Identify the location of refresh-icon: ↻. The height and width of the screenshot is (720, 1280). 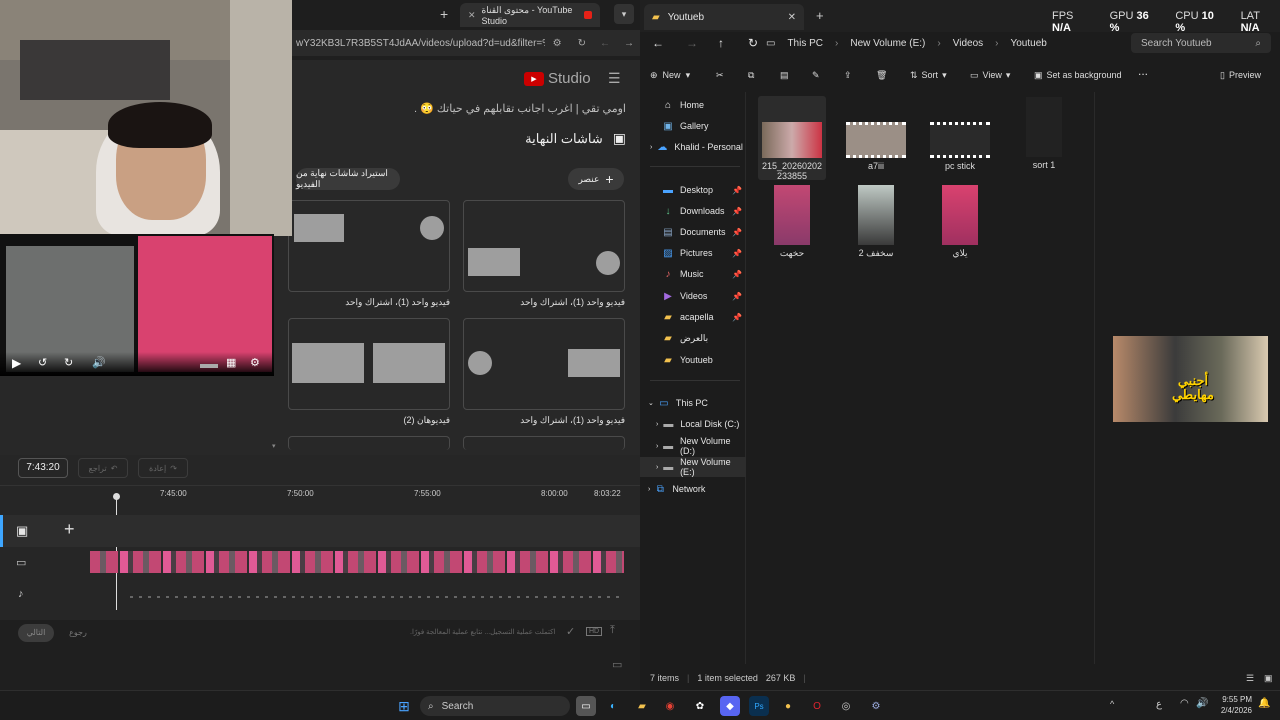
(753, 43).